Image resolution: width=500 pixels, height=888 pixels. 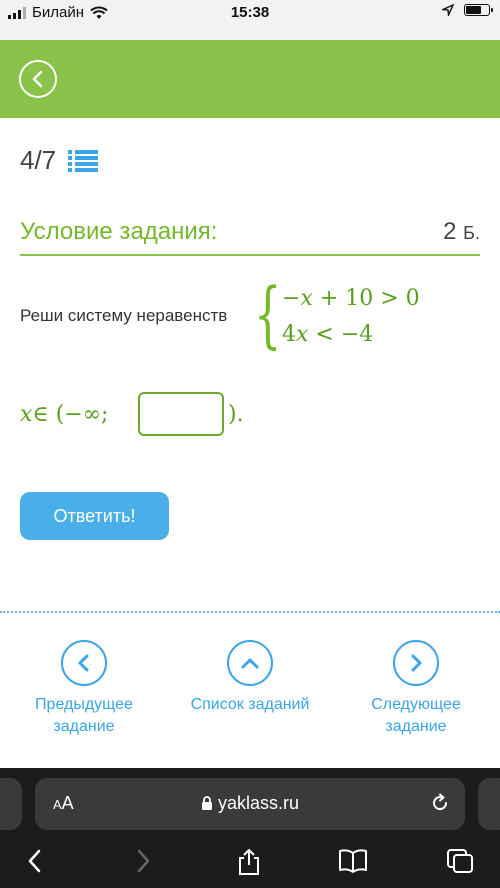 I want to click on submit-button: Ответить!, so click(x=94, y=516).